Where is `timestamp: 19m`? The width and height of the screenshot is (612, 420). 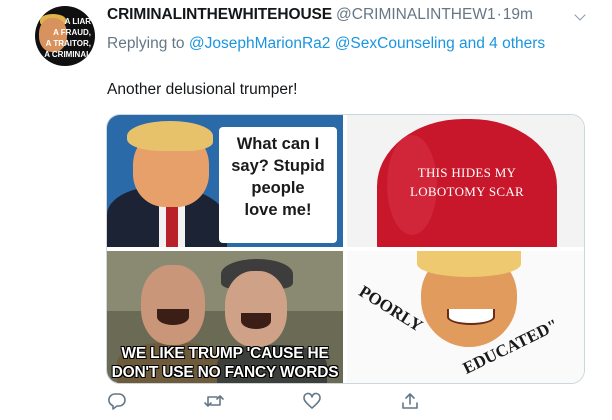
timestamp: 19m is located at coordinates (518, 14).